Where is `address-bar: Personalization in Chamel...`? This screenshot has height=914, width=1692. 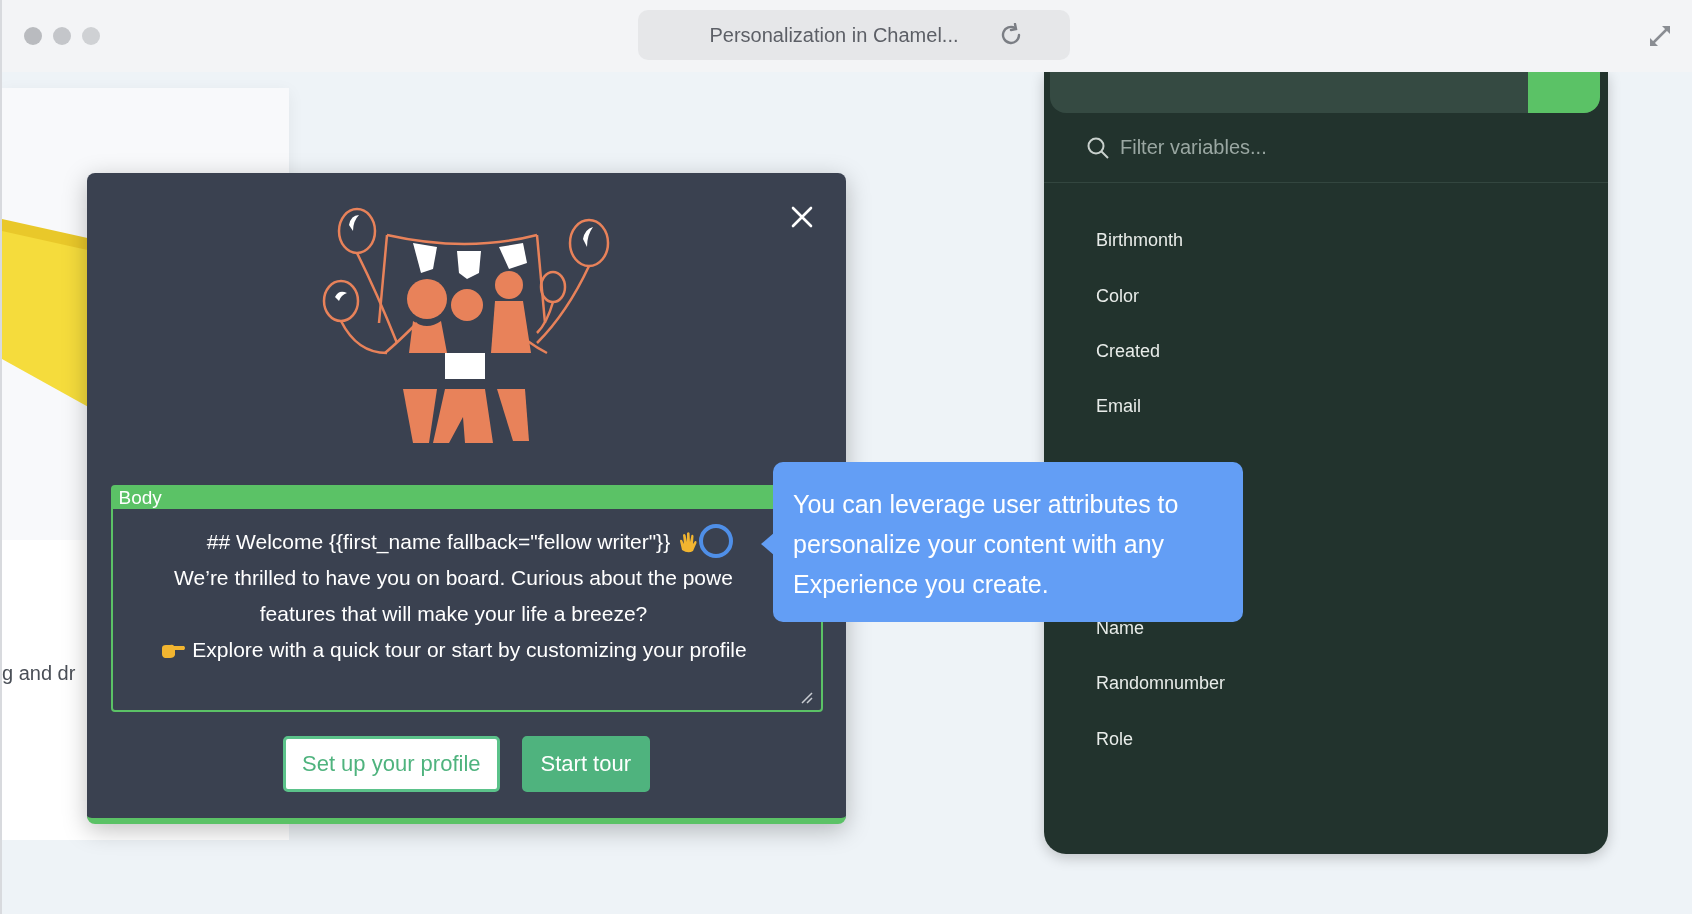
address-bar: Personalization in Chamel... is located at coordinates (854, 35).